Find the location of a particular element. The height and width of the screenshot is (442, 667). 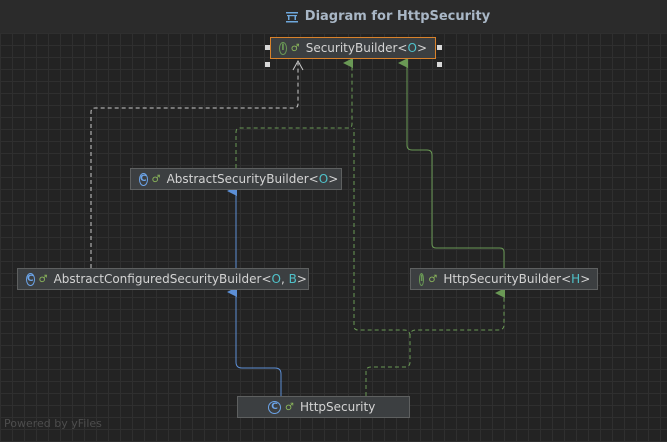

edge-merge-branch is located at coordinates (382, 232).